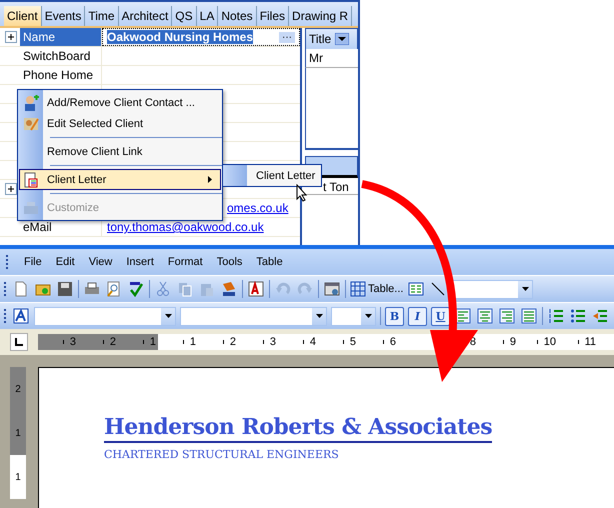 This screenshot has height=508, width=614. What do you see at coordinates (550, 342) in the screenshot?
I see `ruler-number: 10` at bounding box center [550, 342].